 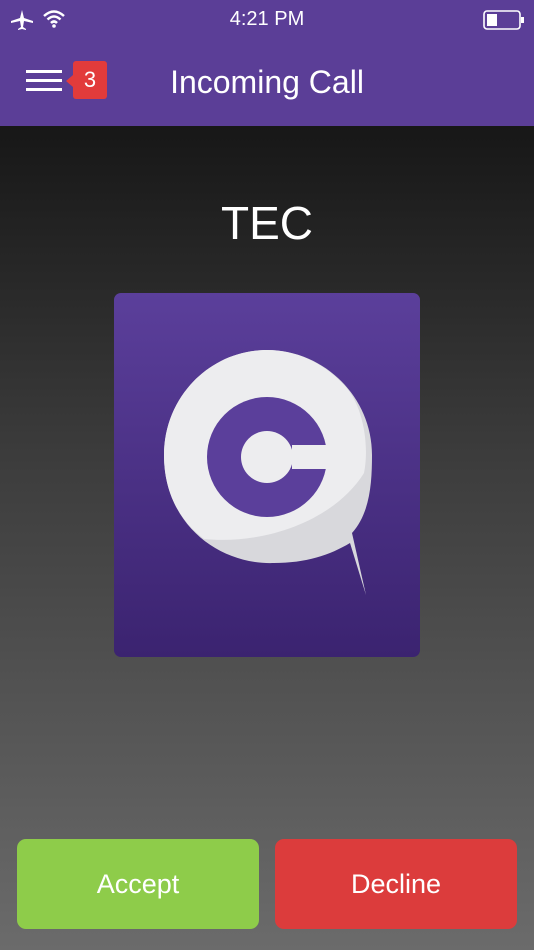 What do you see at coordinates (396, 884) in the screenshot?
I see `decline-button: Decline` at bounding box center [396, 884].